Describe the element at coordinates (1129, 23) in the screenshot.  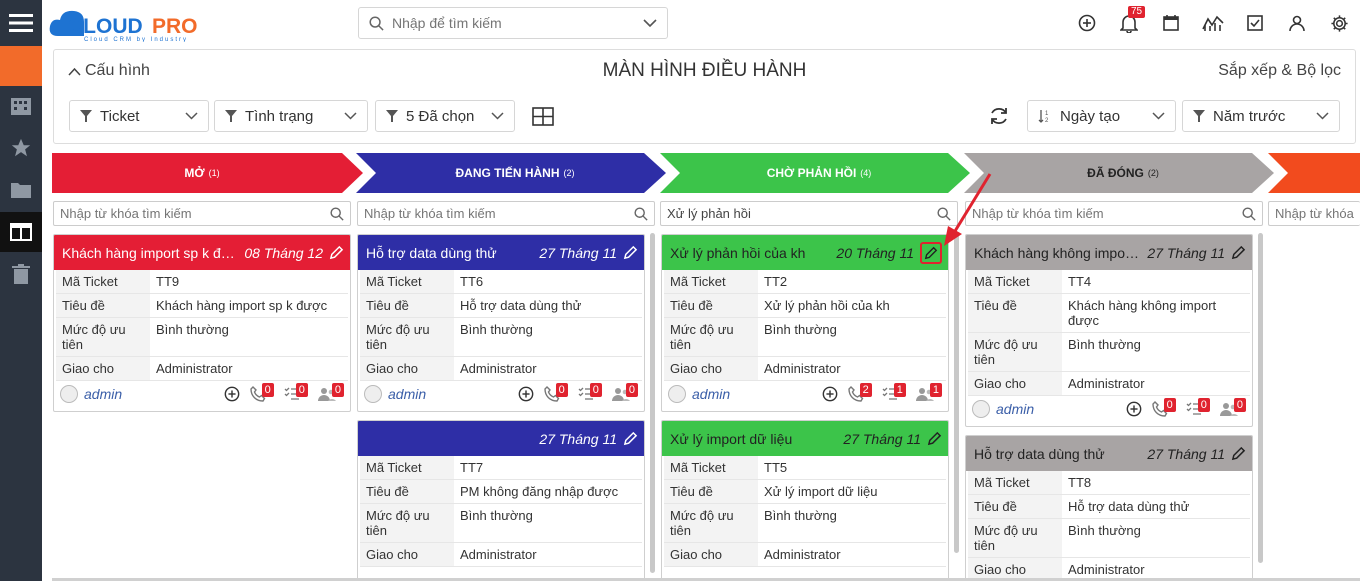
I see `notification-bell-icon: 75` at that location.